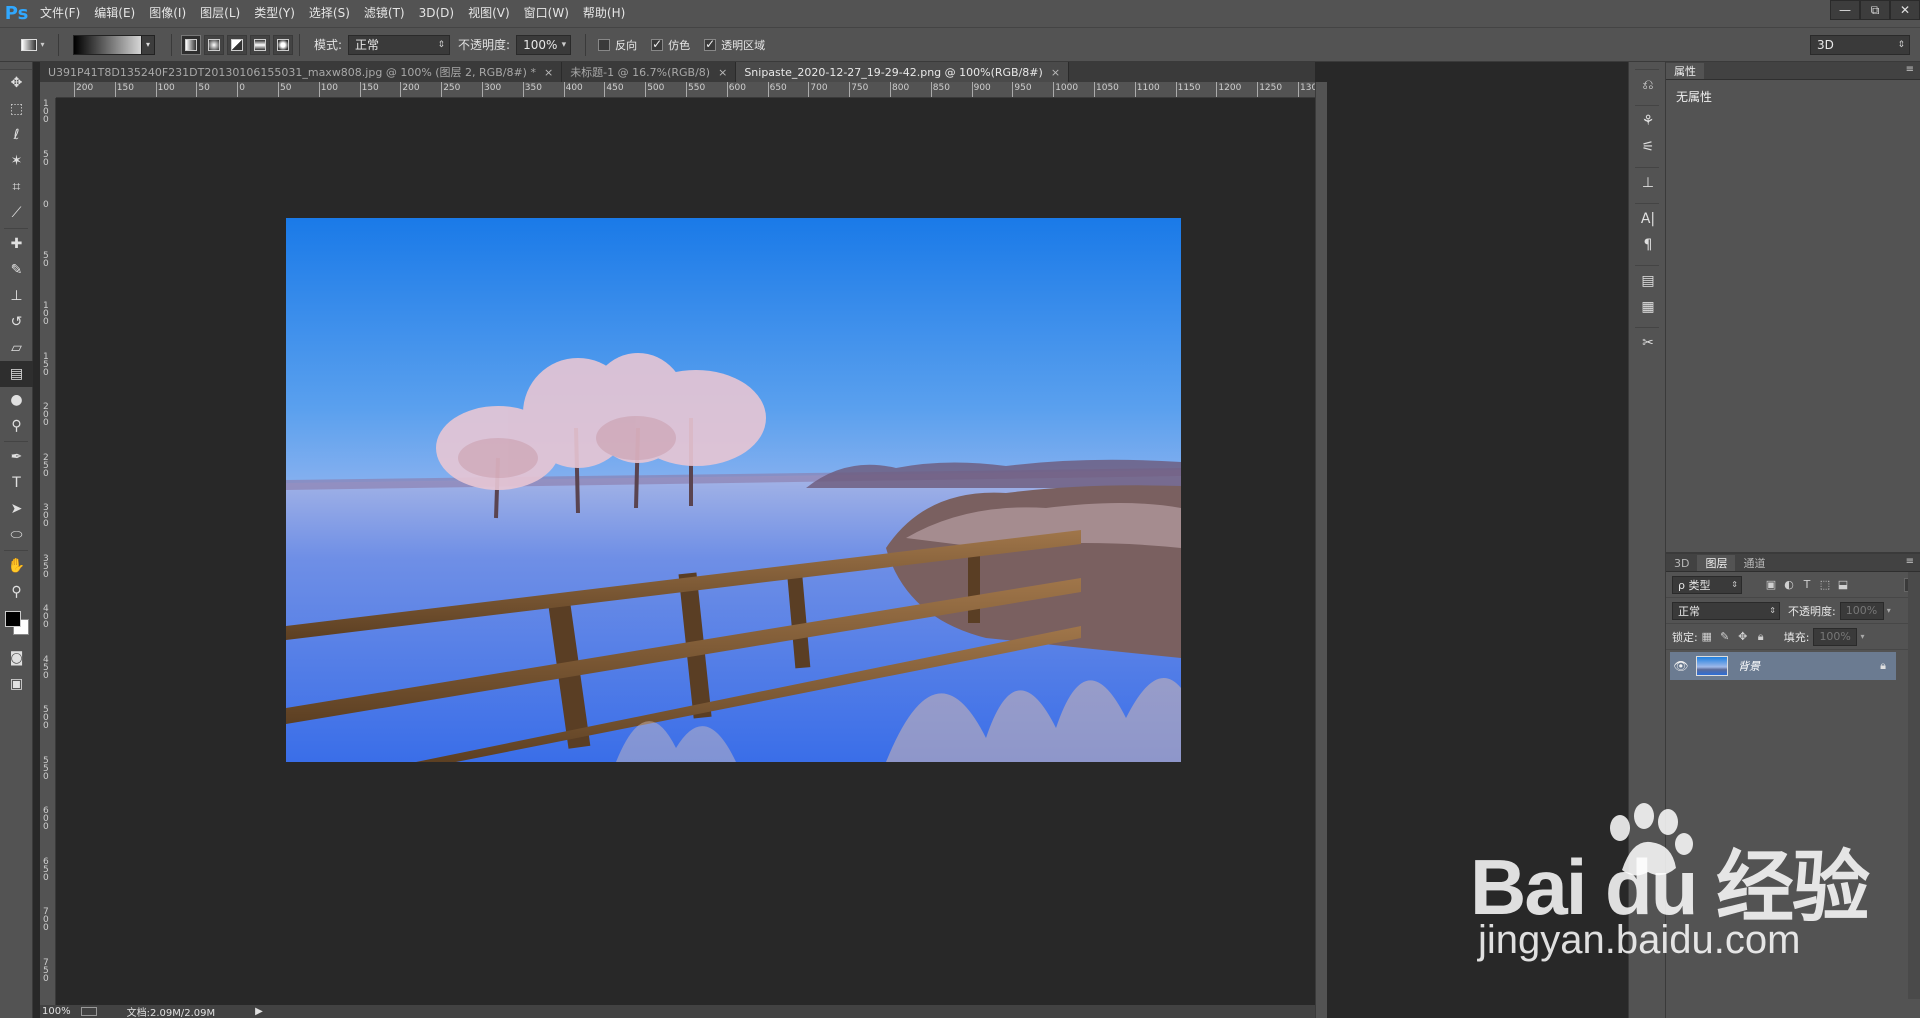  What do you see at coordinates (1648, 147) in the screenshot?
I see `brush-settings-icon: ⚟` at bounding box center [1648, 147].